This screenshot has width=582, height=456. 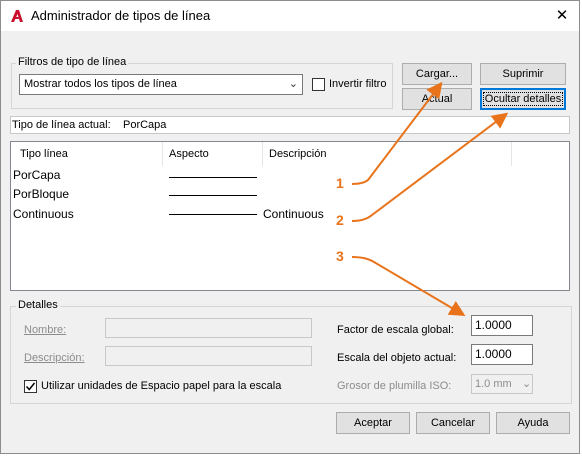 I want to click on name-field, so click(x=208, y=328).